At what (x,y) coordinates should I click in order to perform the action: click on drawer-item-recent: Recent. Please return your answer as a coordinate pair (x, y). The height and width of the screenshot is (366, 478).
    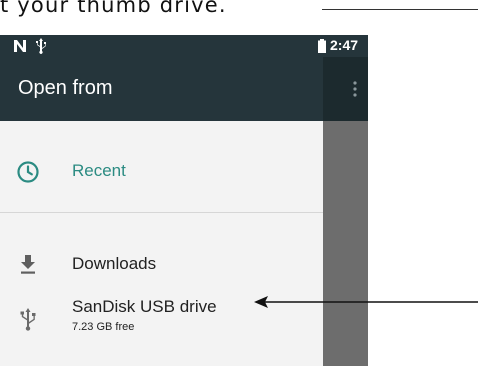
    Looking at the image, I should click on (161, 172).